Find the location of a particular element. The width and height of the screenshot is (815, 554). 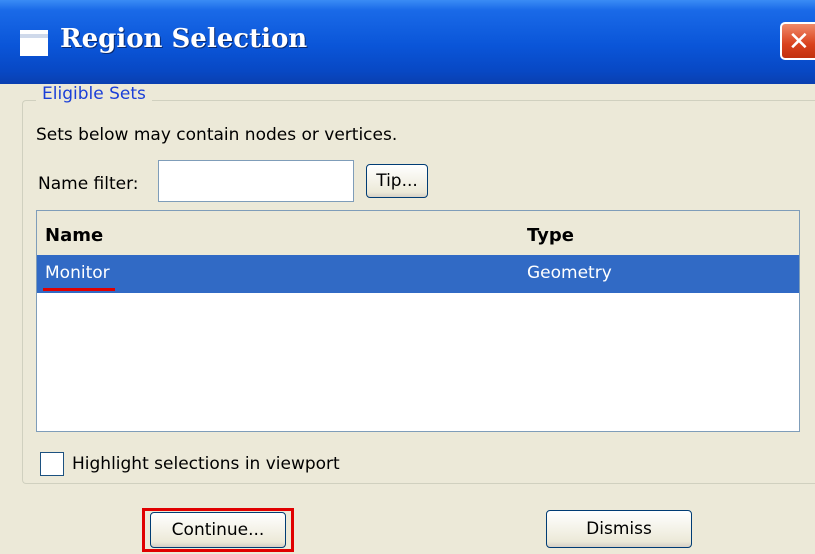

name-filter-input is located at coordinates (256, 181).